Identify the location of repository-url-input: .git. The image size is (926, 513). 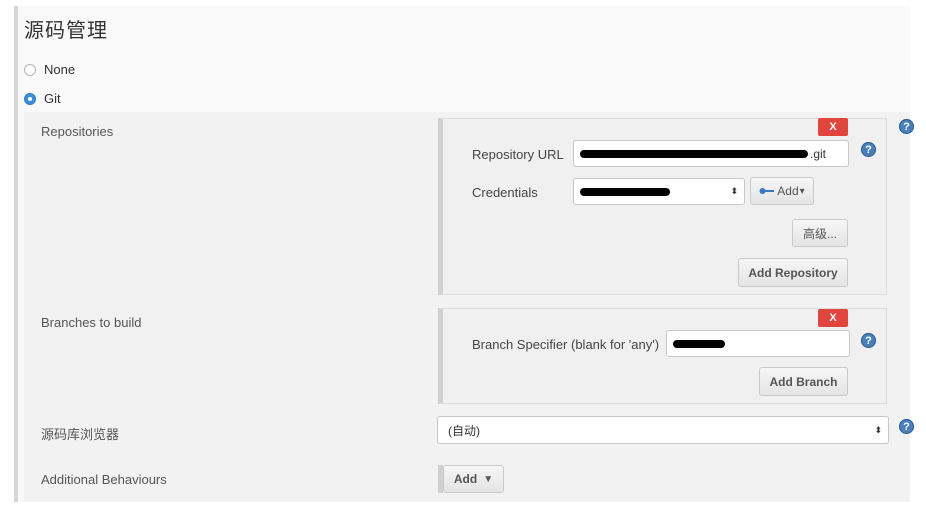
(711, 153).